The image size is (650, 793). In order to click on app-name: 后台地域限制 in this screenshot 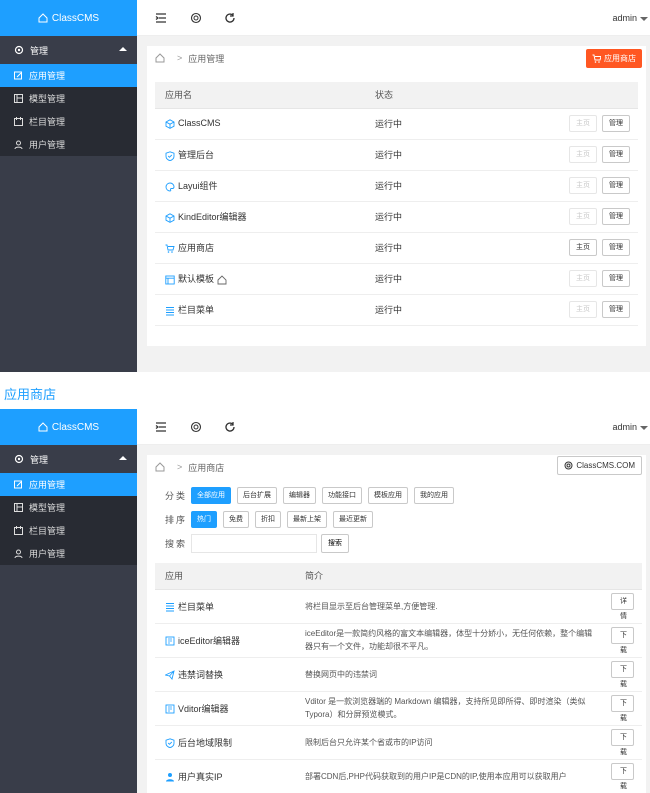, I will do `click(205, 742)`.